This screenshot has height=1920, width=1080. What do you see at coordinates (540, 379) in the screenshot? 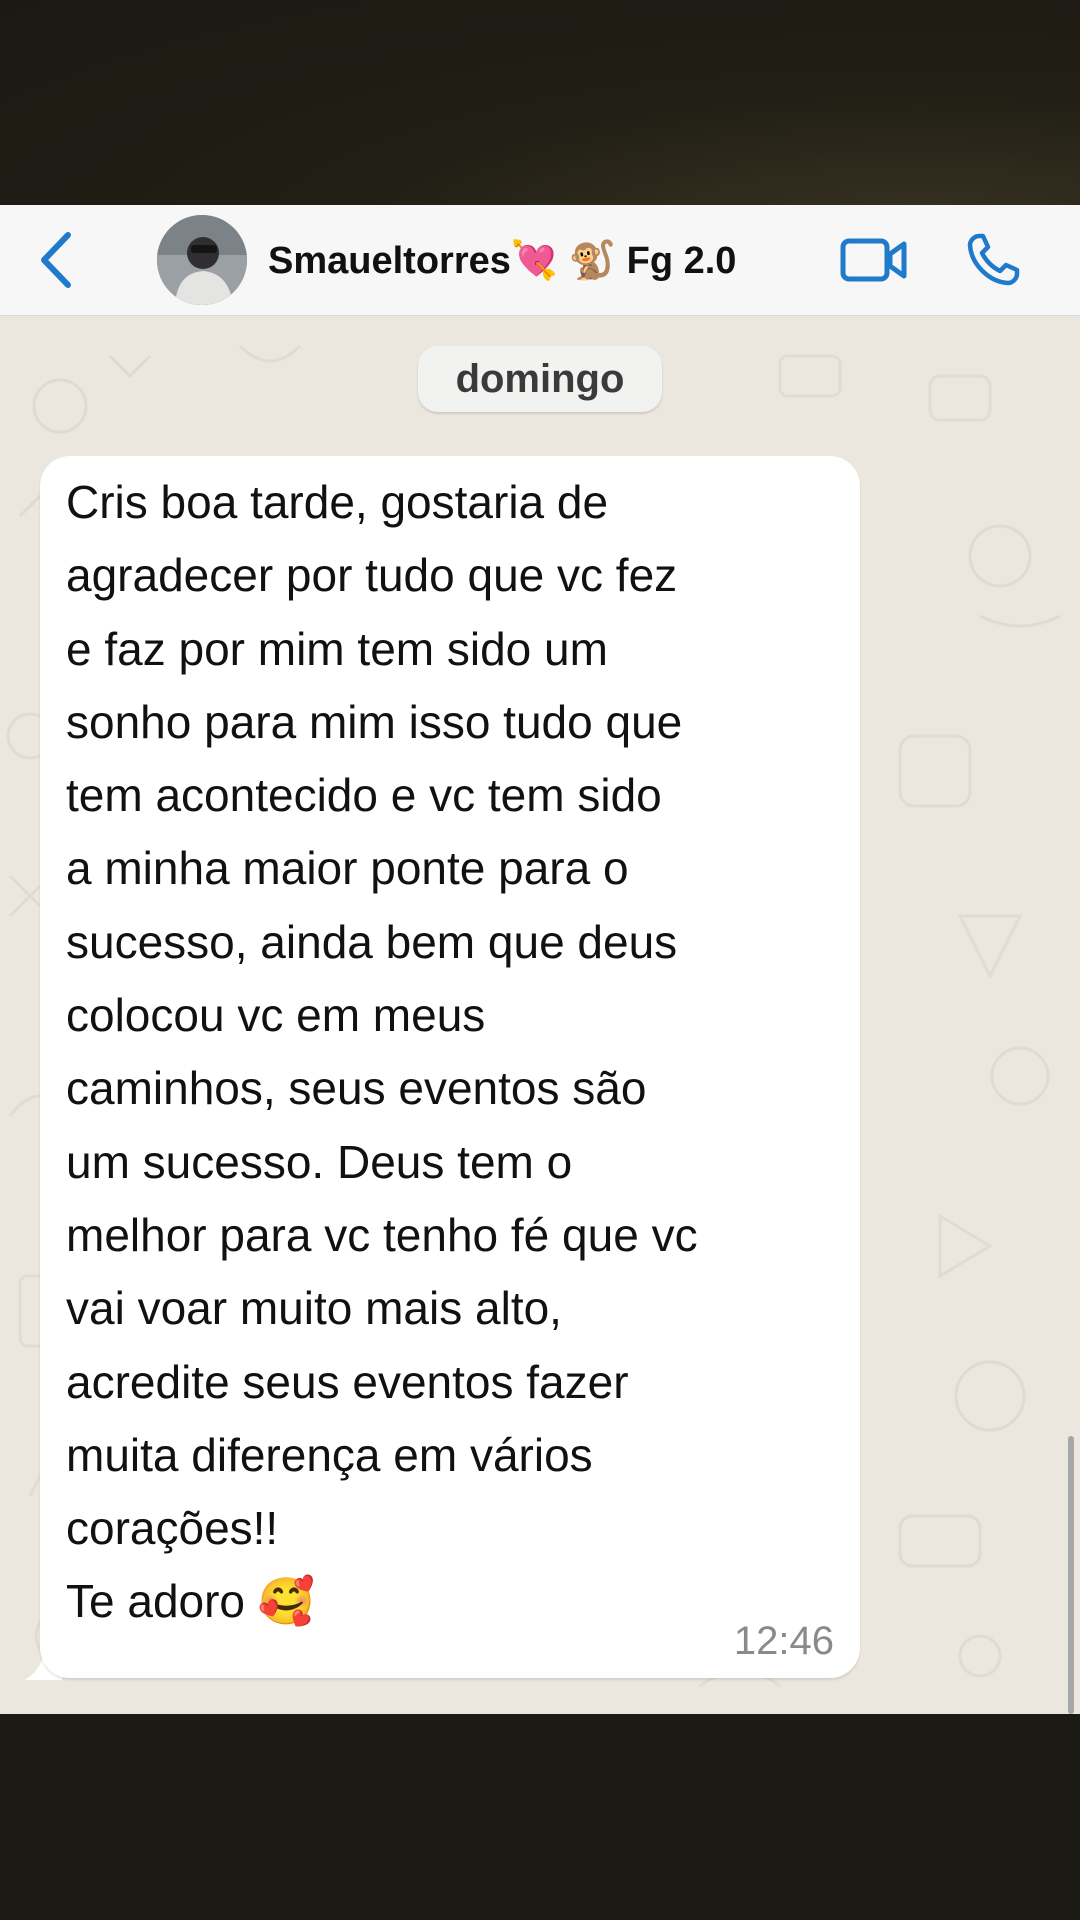
I see `date-separator: domingo` at bounding box center [540, 379].